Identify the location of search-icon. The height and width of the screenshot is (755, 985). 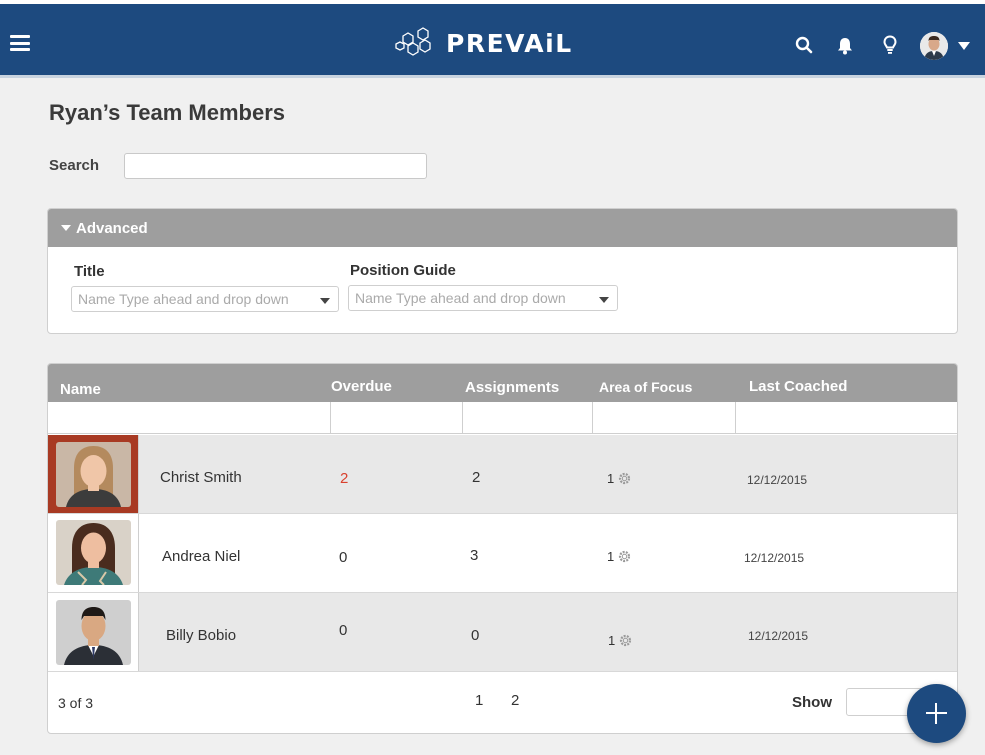
(804, 45).